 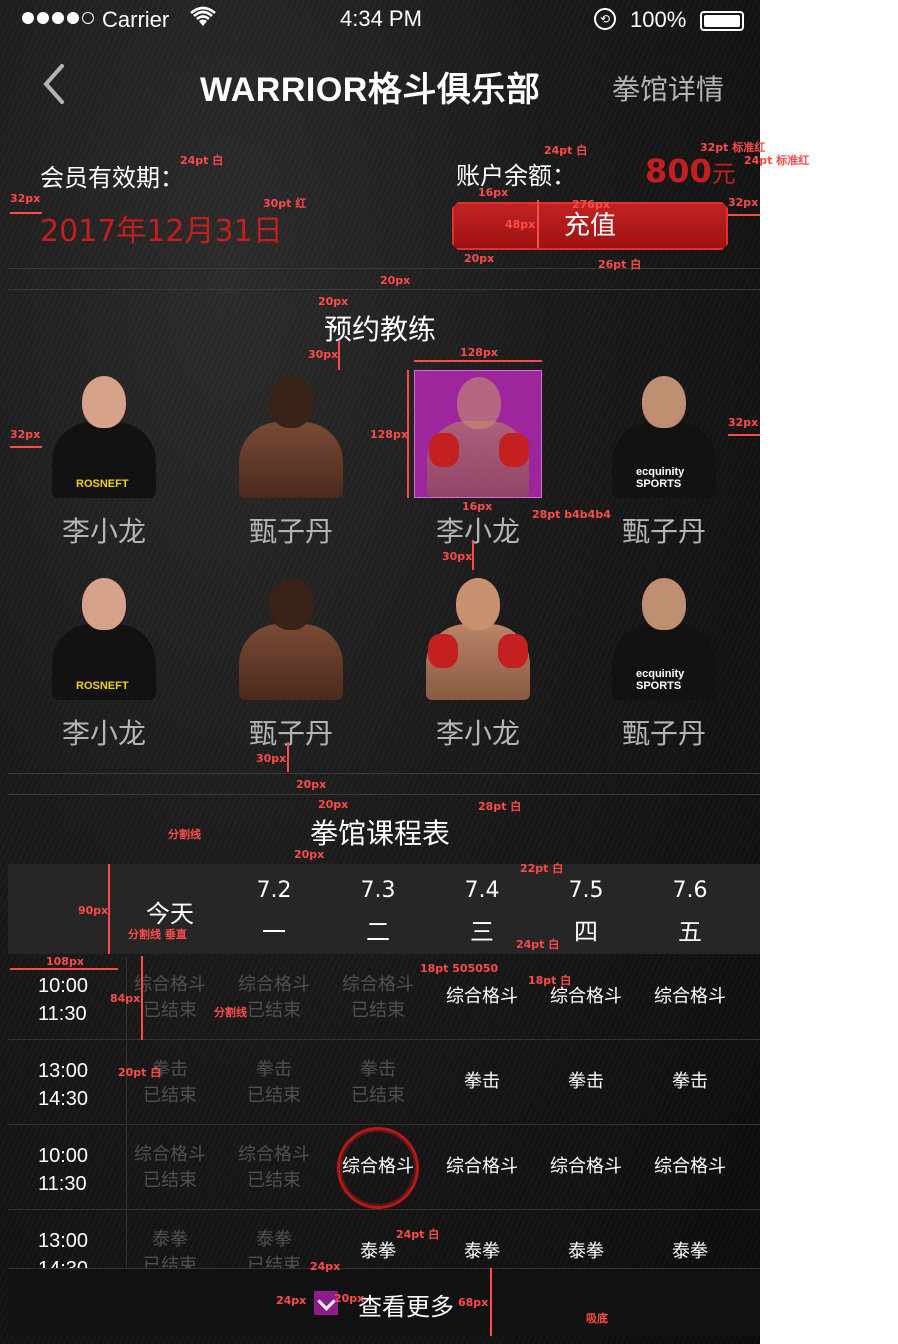 I want to click on balance-label: 账户余额：, so click(x=516, y=176).